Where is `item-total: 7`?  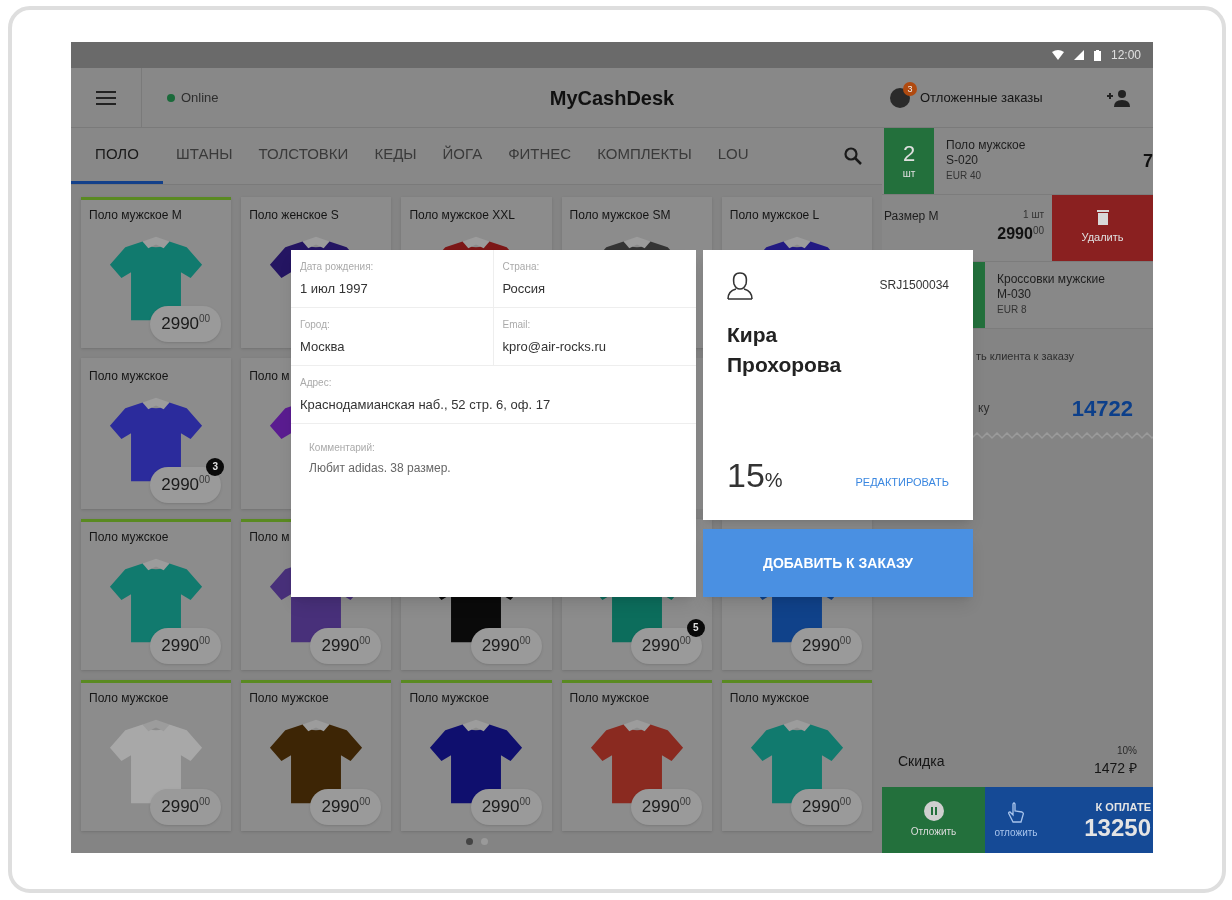 item-total: 7 is located at coordinates (1148, 161).